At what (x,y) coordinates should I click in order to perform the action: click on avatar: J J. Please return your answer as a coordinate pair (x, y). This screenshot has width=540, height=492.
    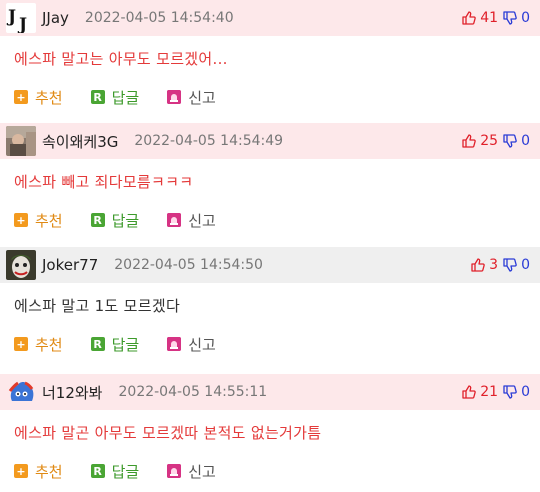
    Looking at the image, I should click on (21, 18).